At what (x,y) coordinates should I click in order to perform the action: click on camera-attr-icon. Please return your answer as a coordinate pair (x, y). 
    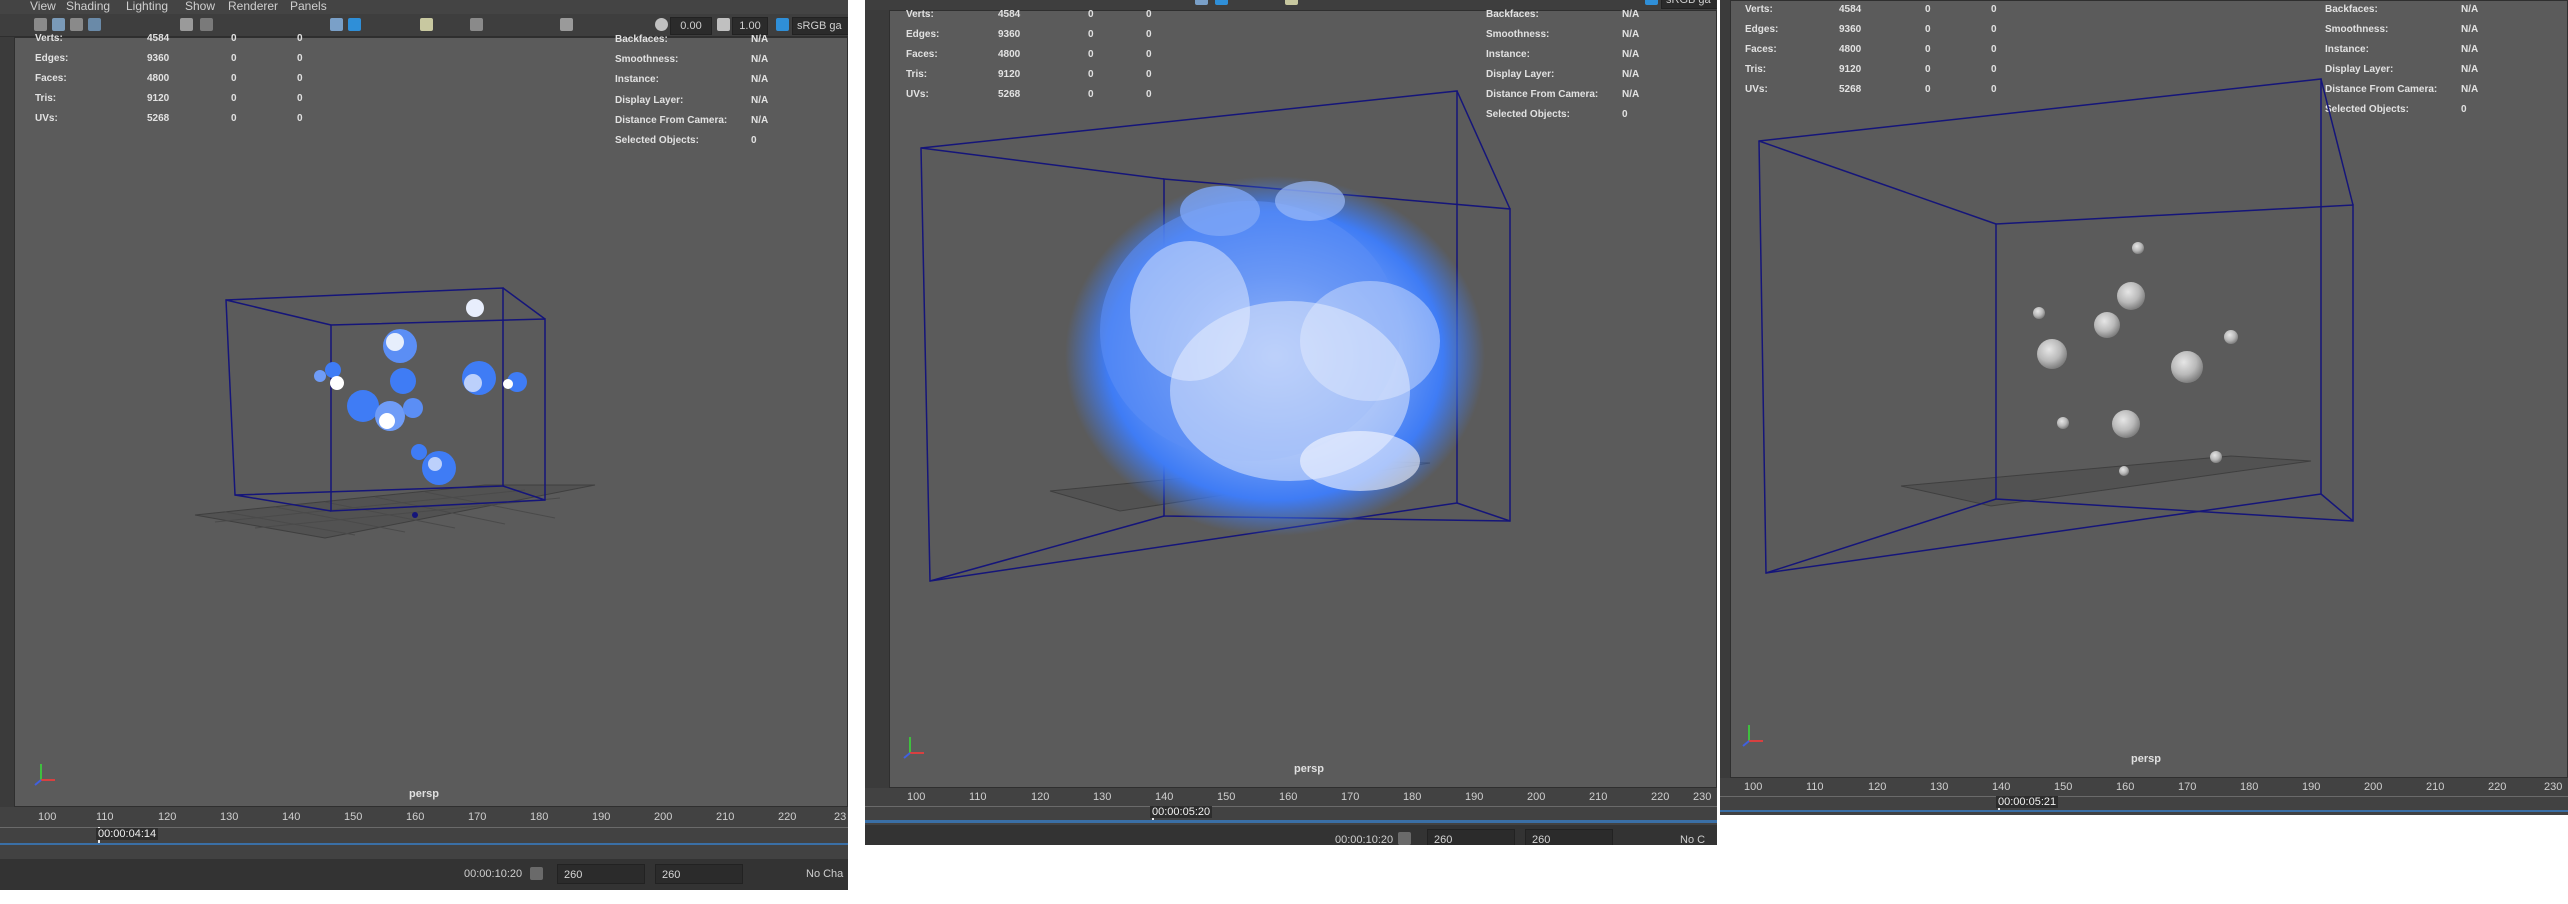
    Looking at the image, I should click on (58, 24).